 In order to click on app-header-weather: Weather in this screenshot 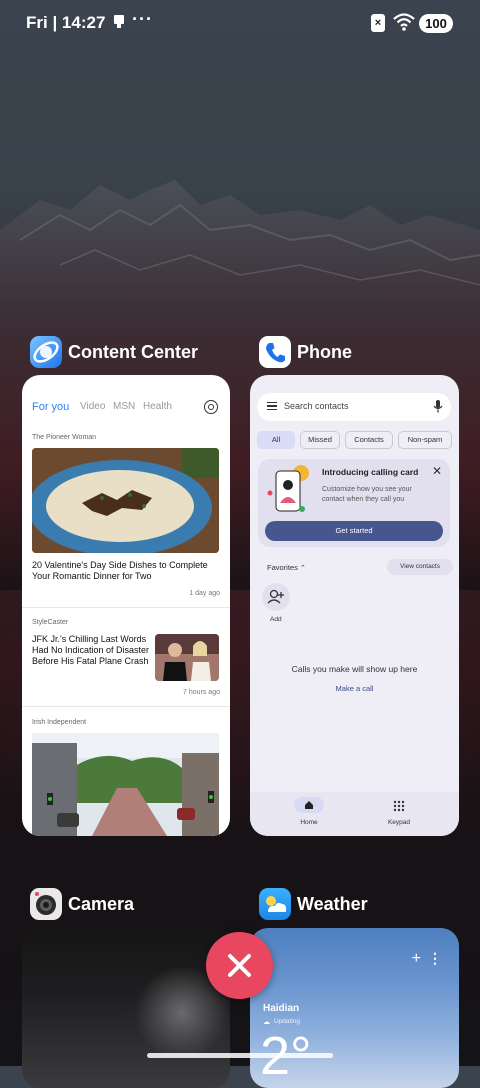, I will do `click(313, 904)`.